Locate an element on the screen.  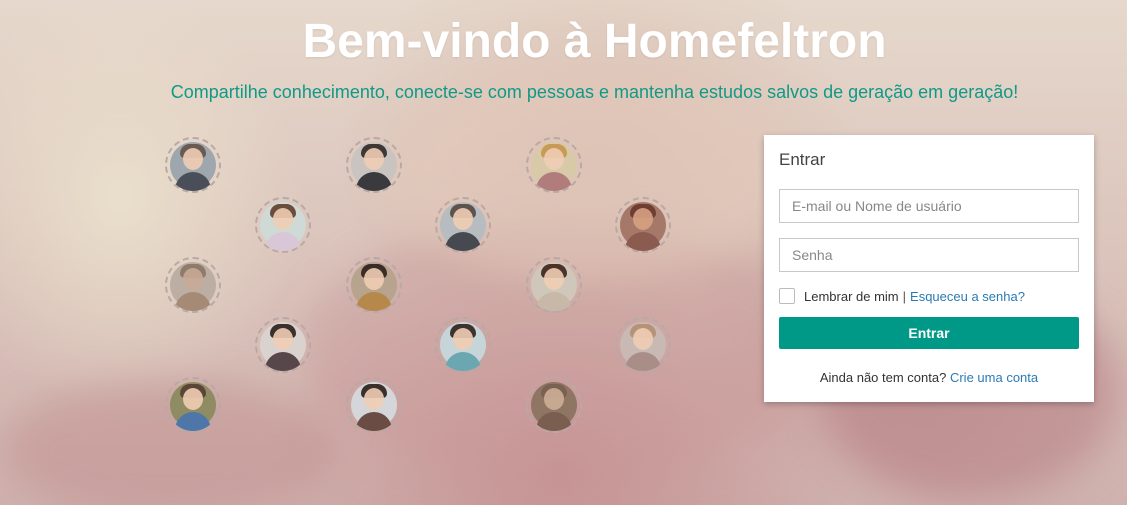
login-card-title: Entrar is located at coordinates (802, 159).